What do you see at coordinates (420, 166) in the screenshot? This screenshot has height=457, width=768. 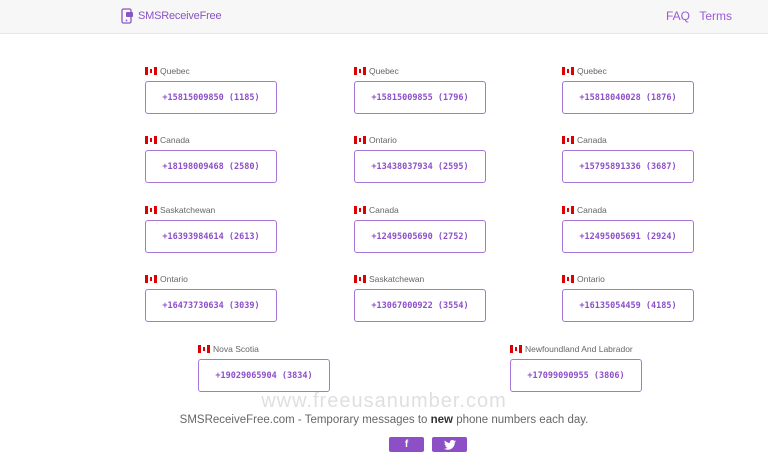 I see `phone-number-button: +13438037934 (2595)` at bounding box center [420, 166].